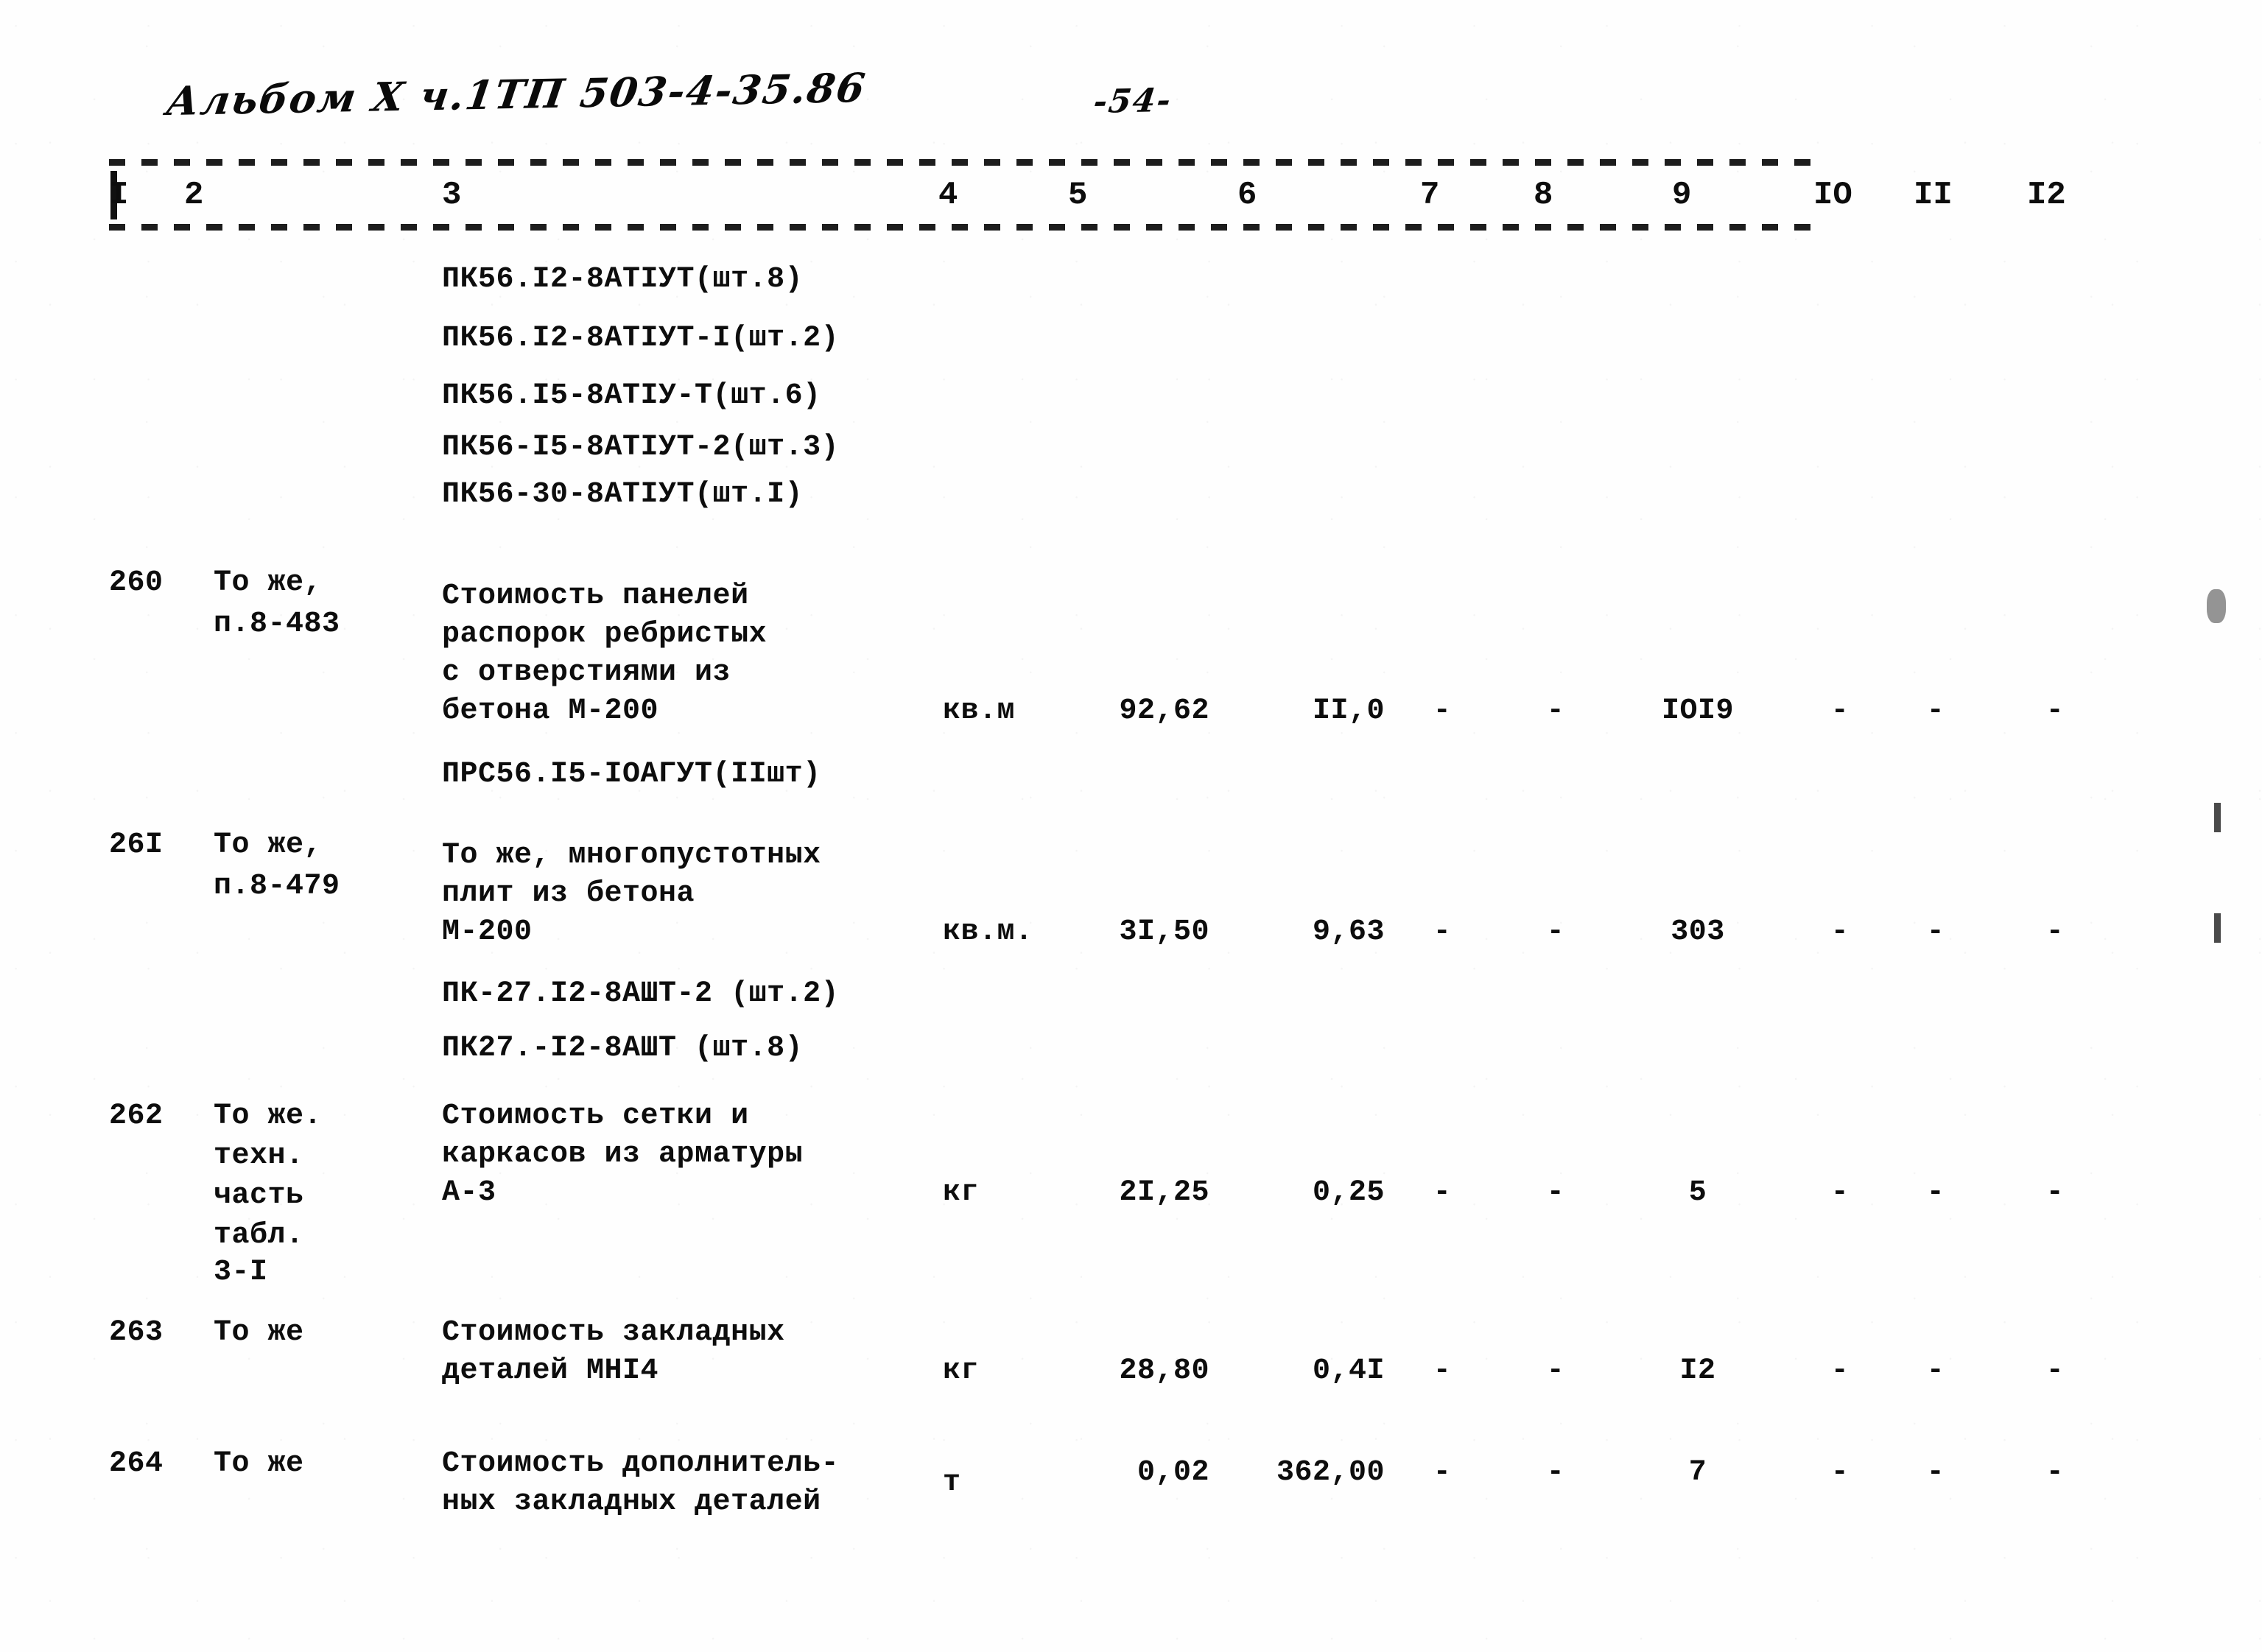 The width and height of the screenshot is (2262, 1652). Describe the element at coordinates (1164, 1192) in the screenshot. I see `row-quantity: 2I,25` at that location.